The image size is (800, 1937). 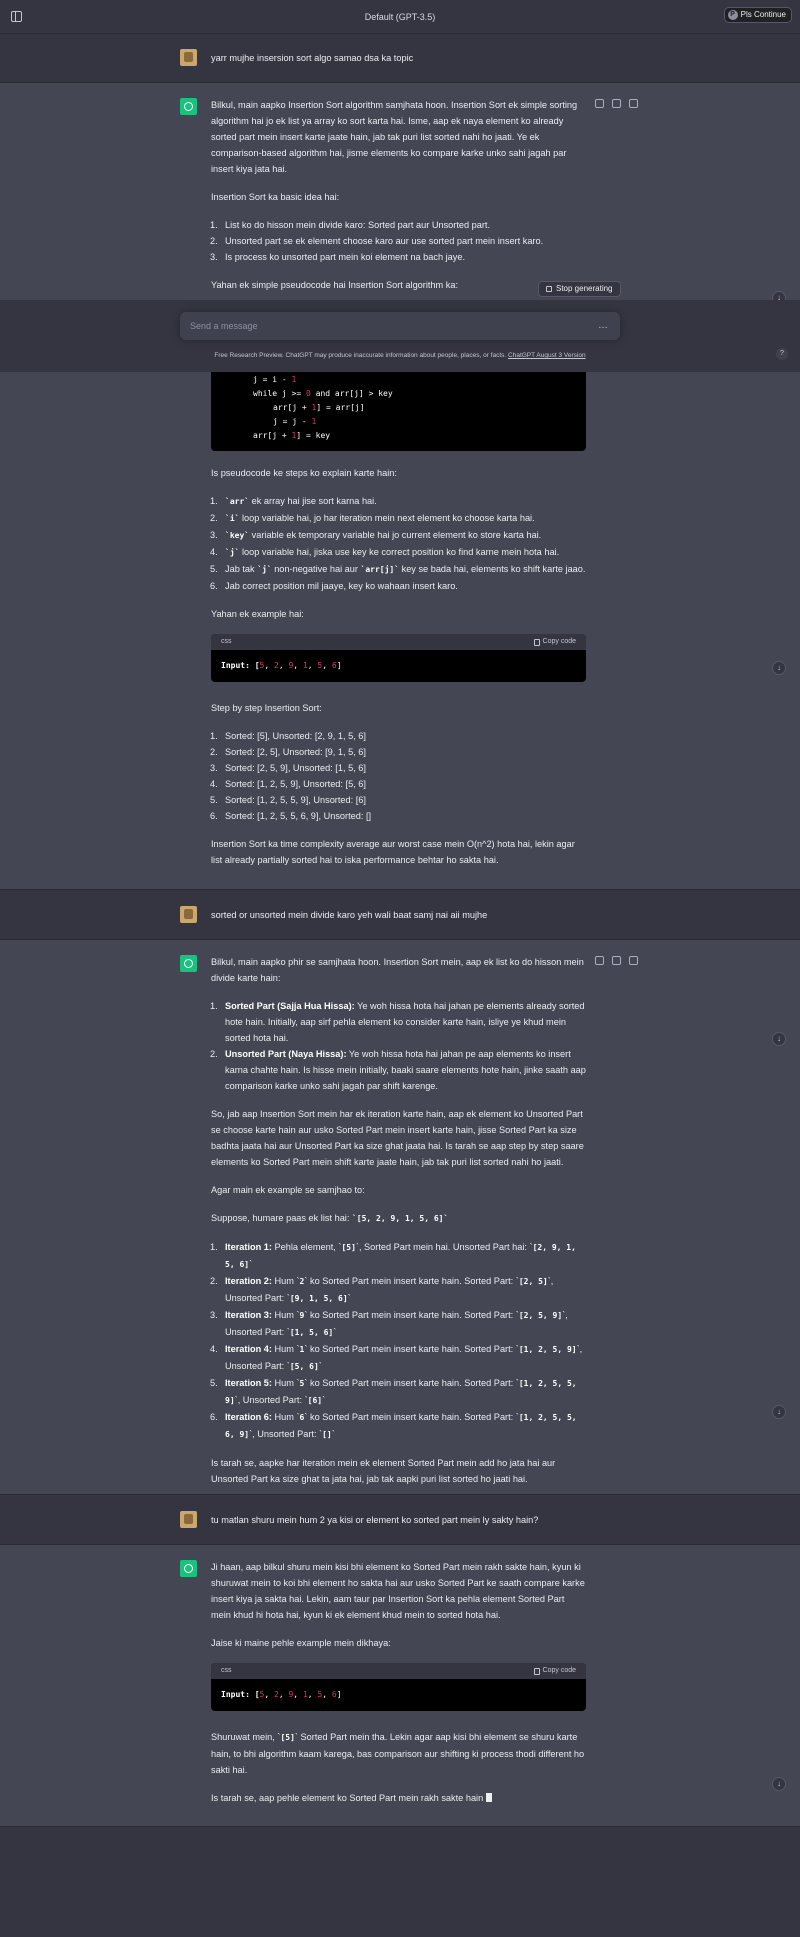 I want to click on version-link: ChatGPT August 3 Version, so click(x=547, y=355).